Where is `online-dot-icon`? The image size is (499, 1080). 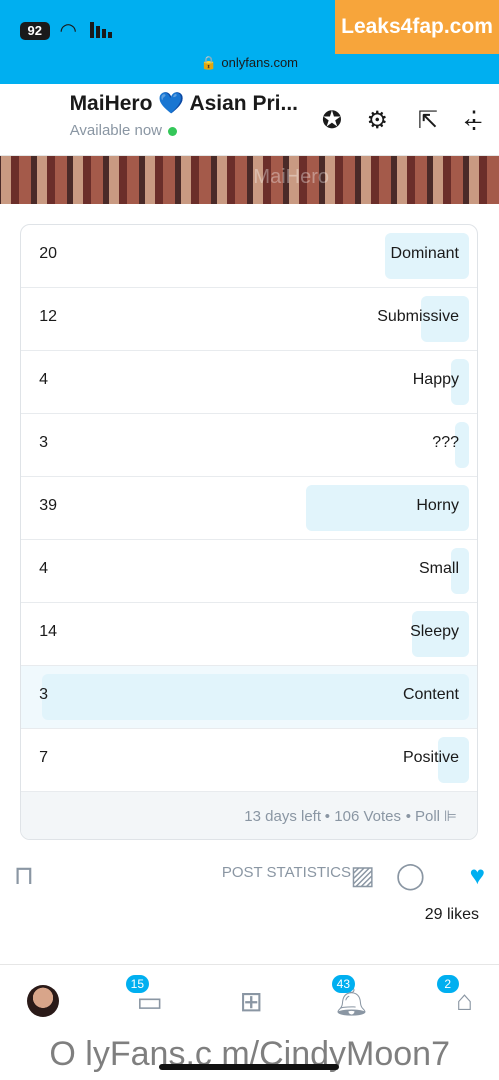 online-dot-icon is located at coordinates (173, 131).